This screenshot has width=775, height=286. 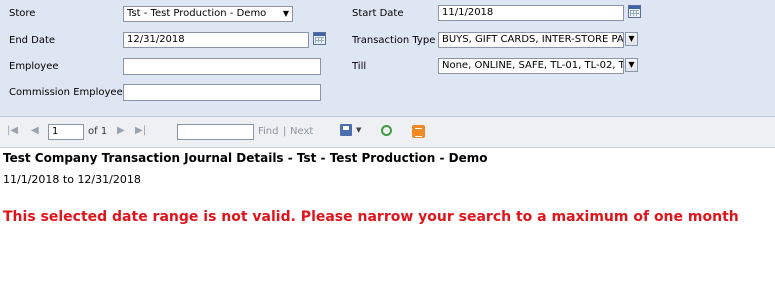 I want to click on start-date-label: Start Date, so click(x=378, y=13).